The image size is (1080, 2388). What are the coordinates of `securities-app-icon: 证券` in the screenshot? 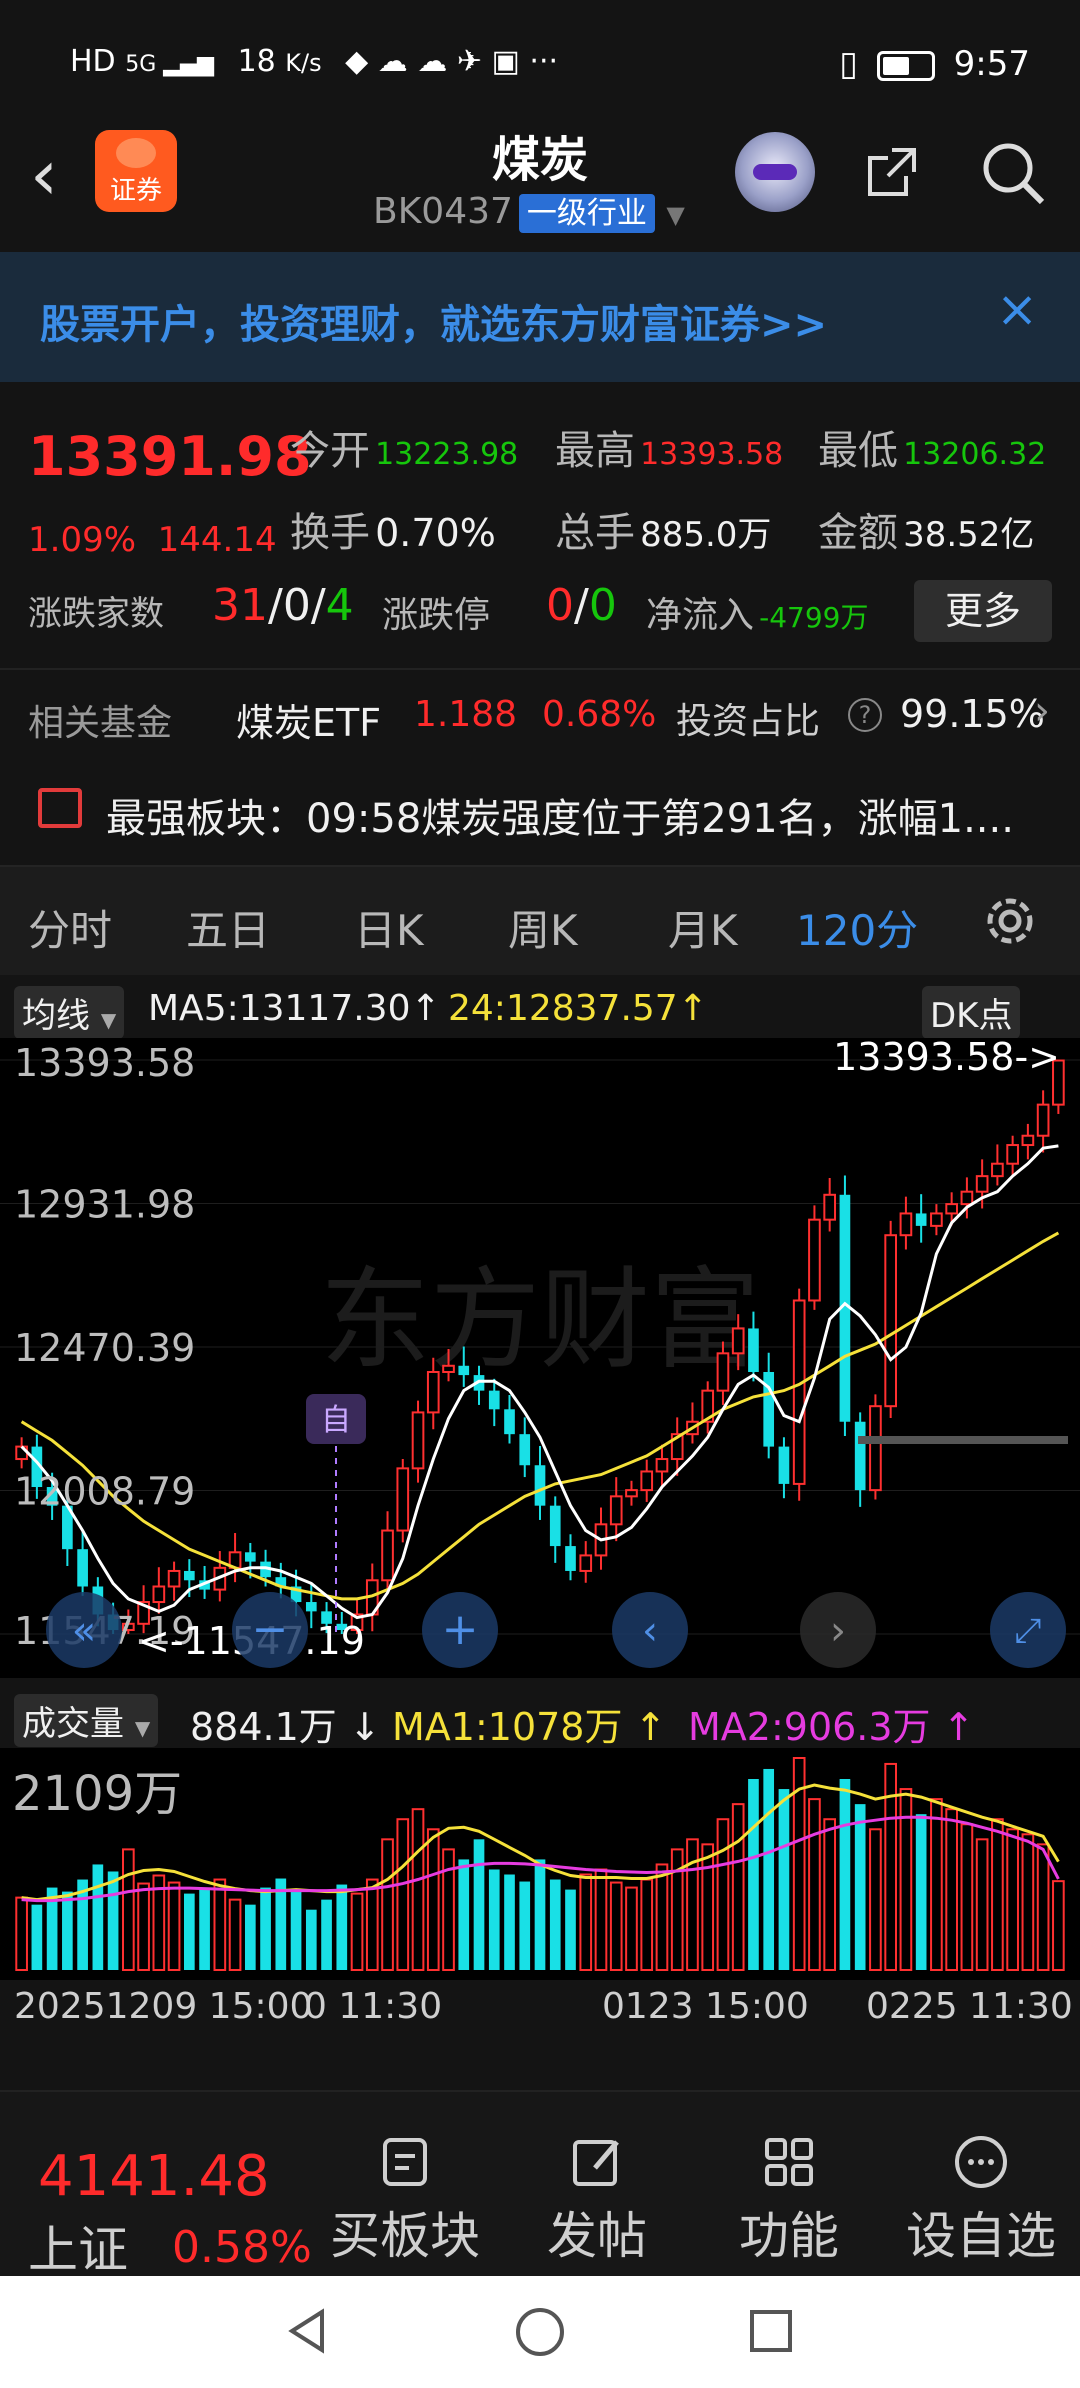 It's located at (136, 171).